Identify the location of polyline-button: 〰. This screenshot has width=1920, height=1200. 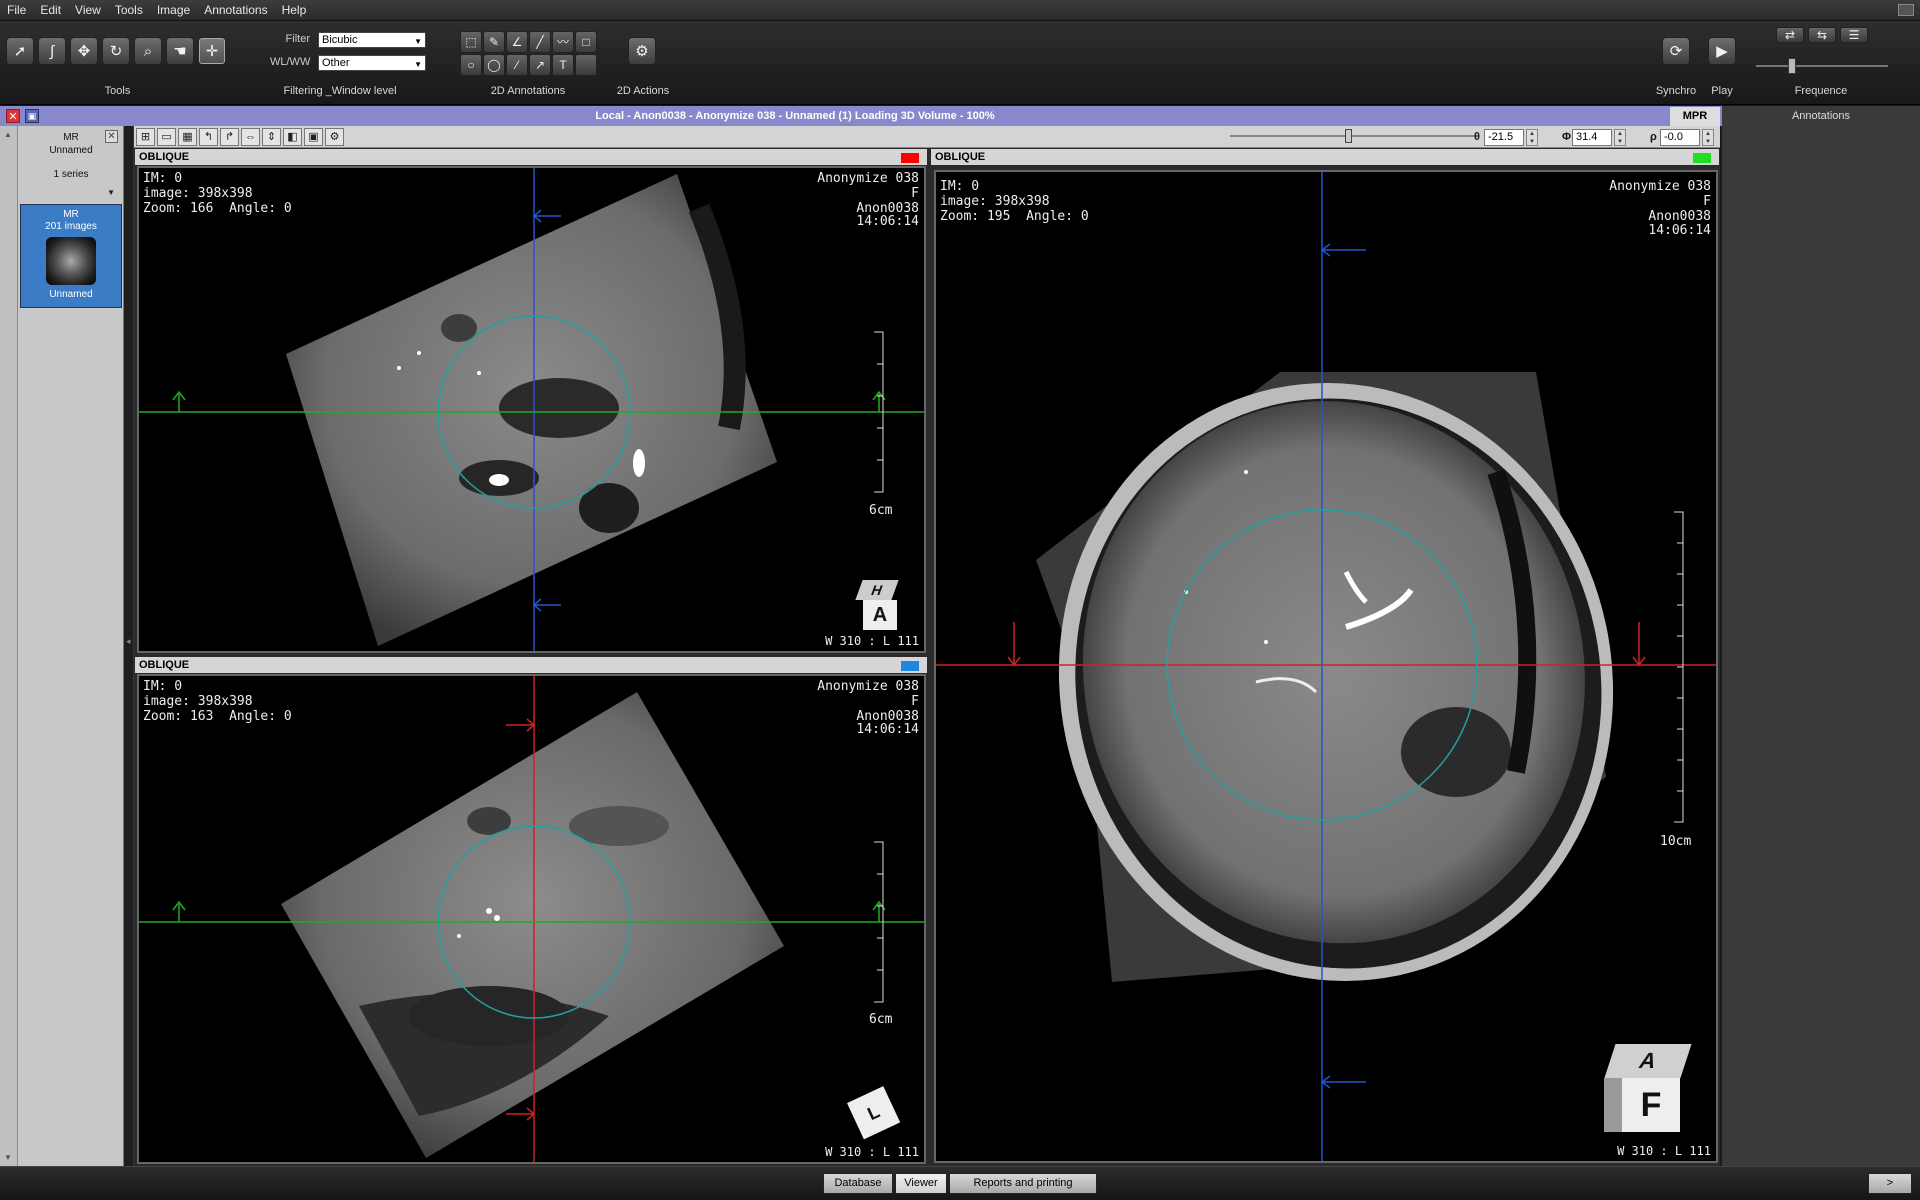
(563, 42).